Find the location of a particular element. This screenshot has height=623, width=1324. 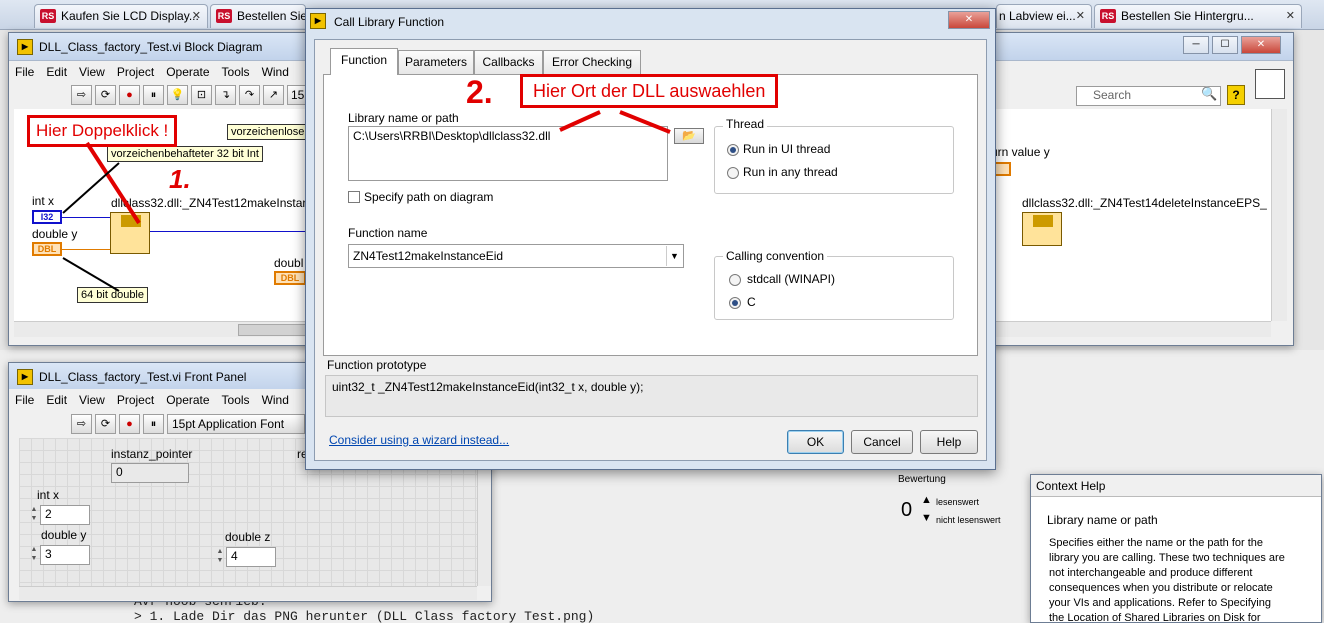

function-prototype-label: Function prototype is located at coordinates (377, 365).